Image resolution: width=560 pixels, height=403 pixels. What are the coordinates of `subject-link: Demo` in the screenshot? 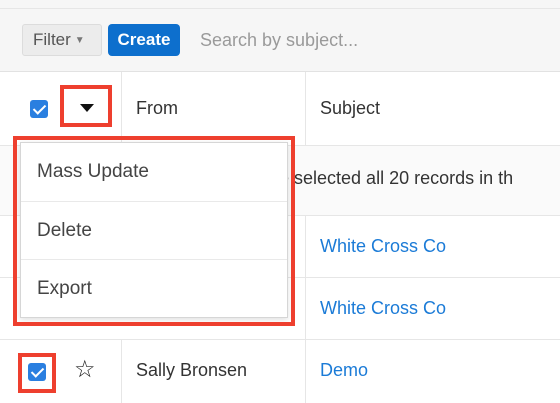 It's located at (344, 370).